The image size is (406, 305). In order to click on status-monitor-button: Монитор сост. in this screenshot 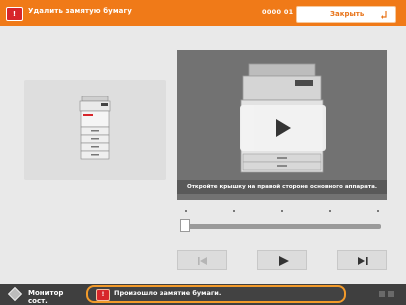, I will do `click(42, 295)`.